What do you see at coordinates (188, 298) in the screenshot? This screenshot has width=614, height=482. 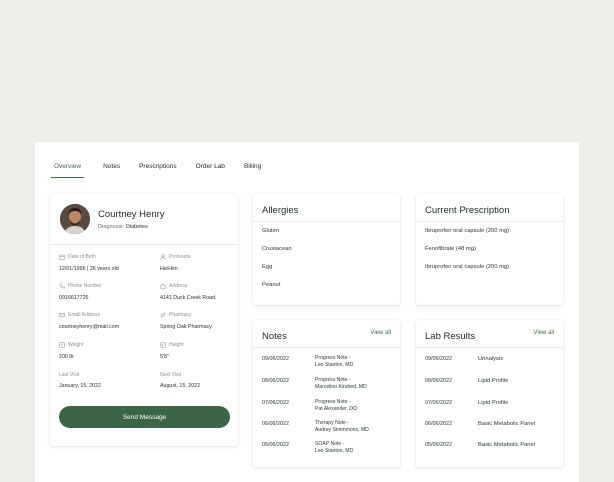 I see `address-value: 4141 Duck Creek Road.` at bounding box center [188, 298].